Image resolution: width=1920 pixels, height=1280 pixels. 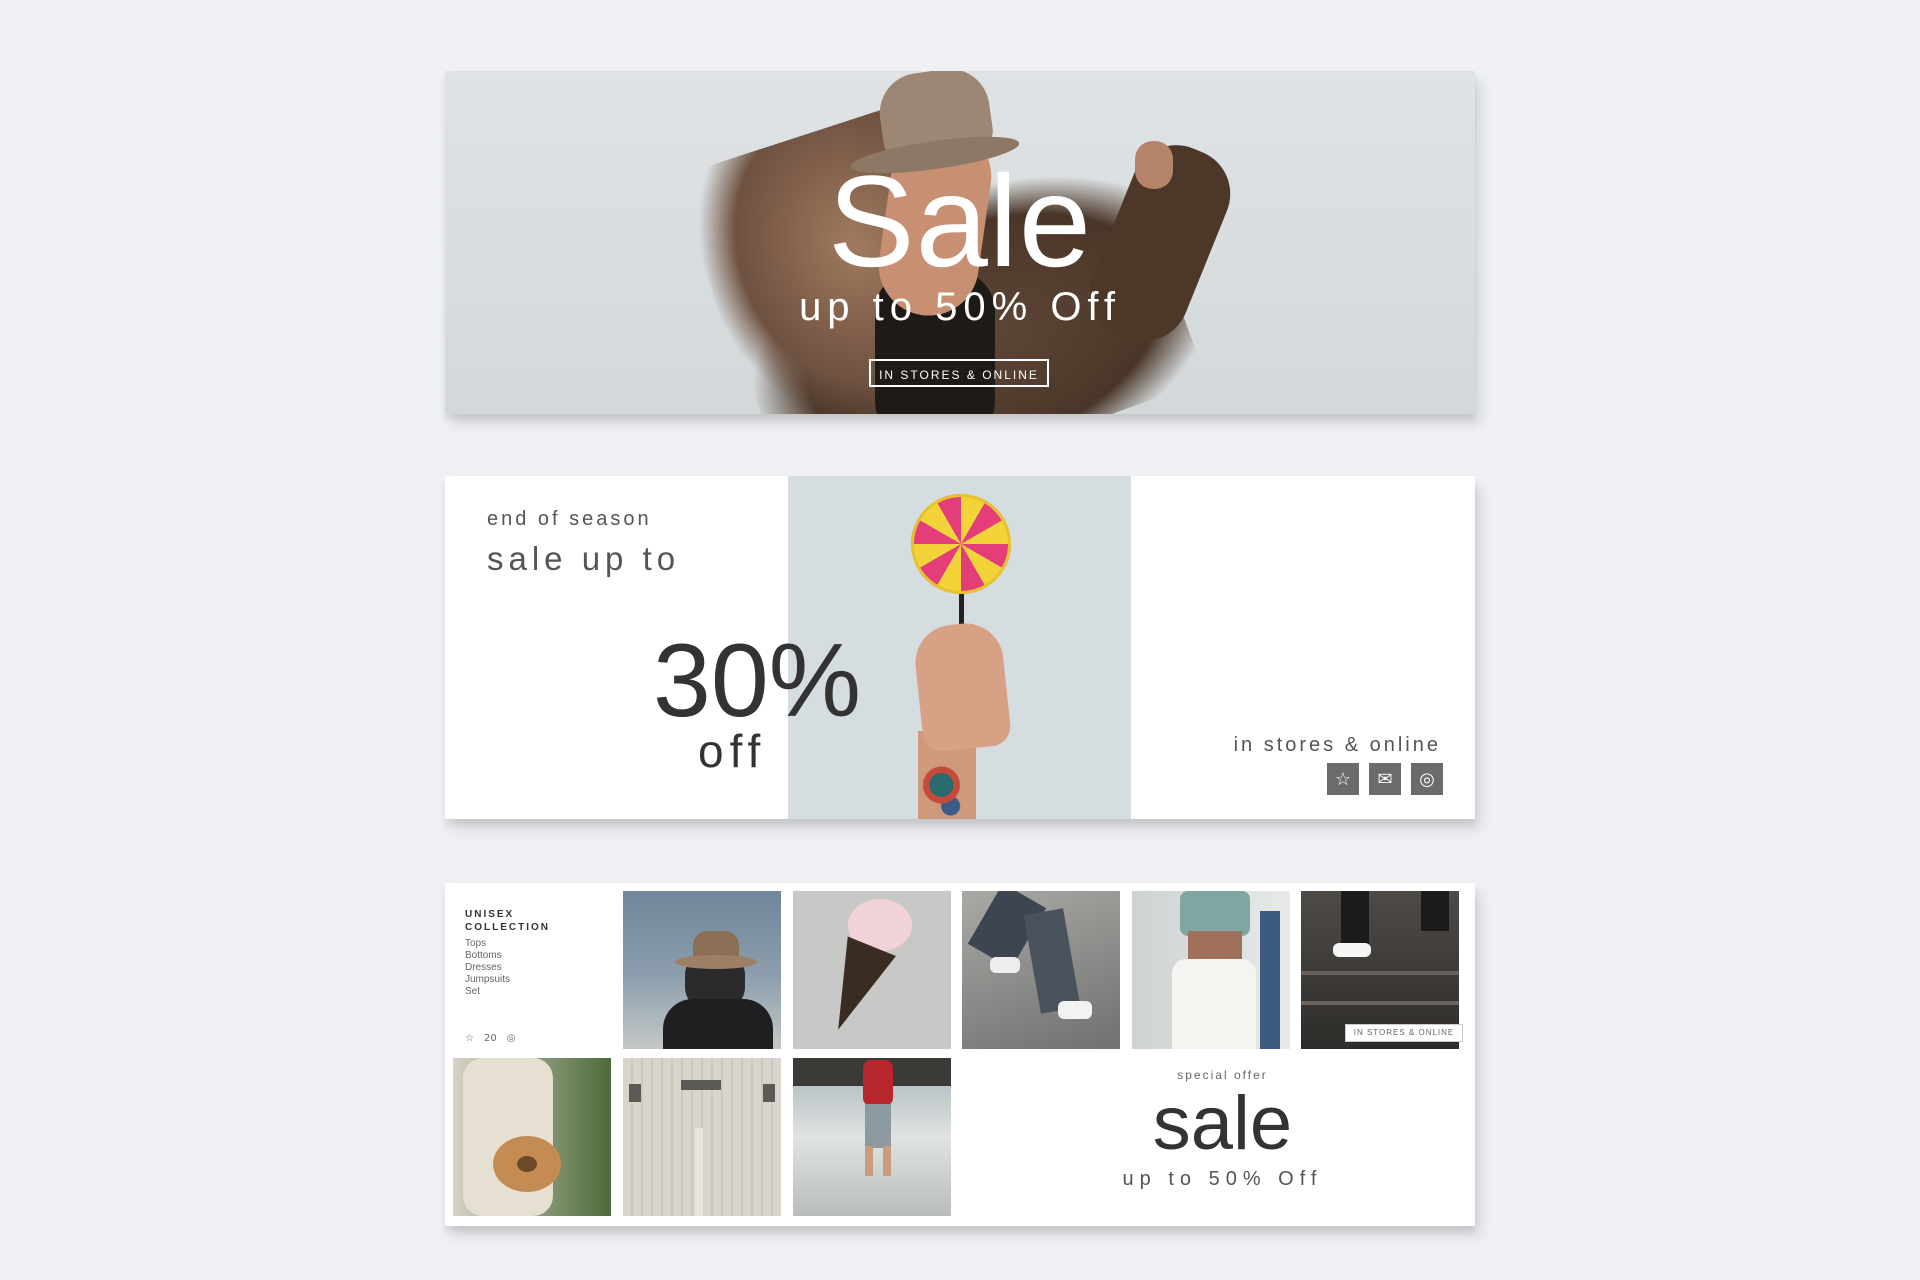 I want to click on banner2-eyebrow: end of season, so click(x=569, y=519).